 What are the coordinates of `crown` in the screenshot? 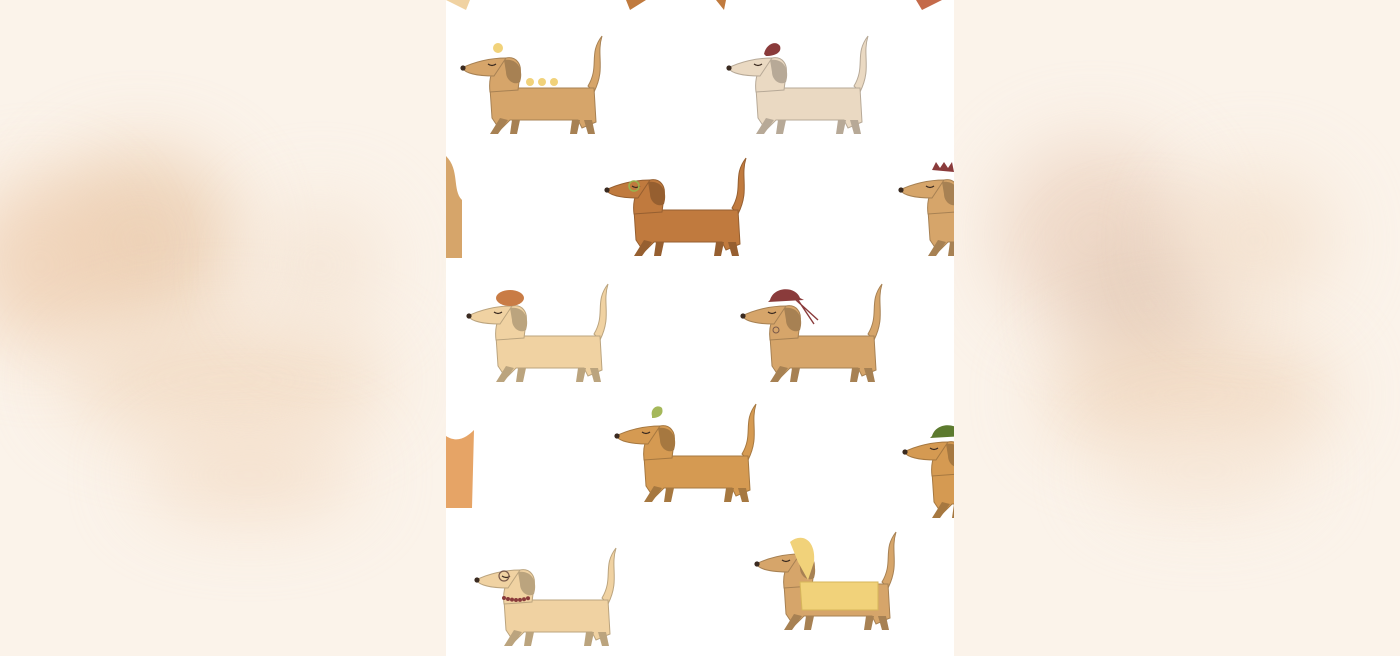 It's located at (943, 167).